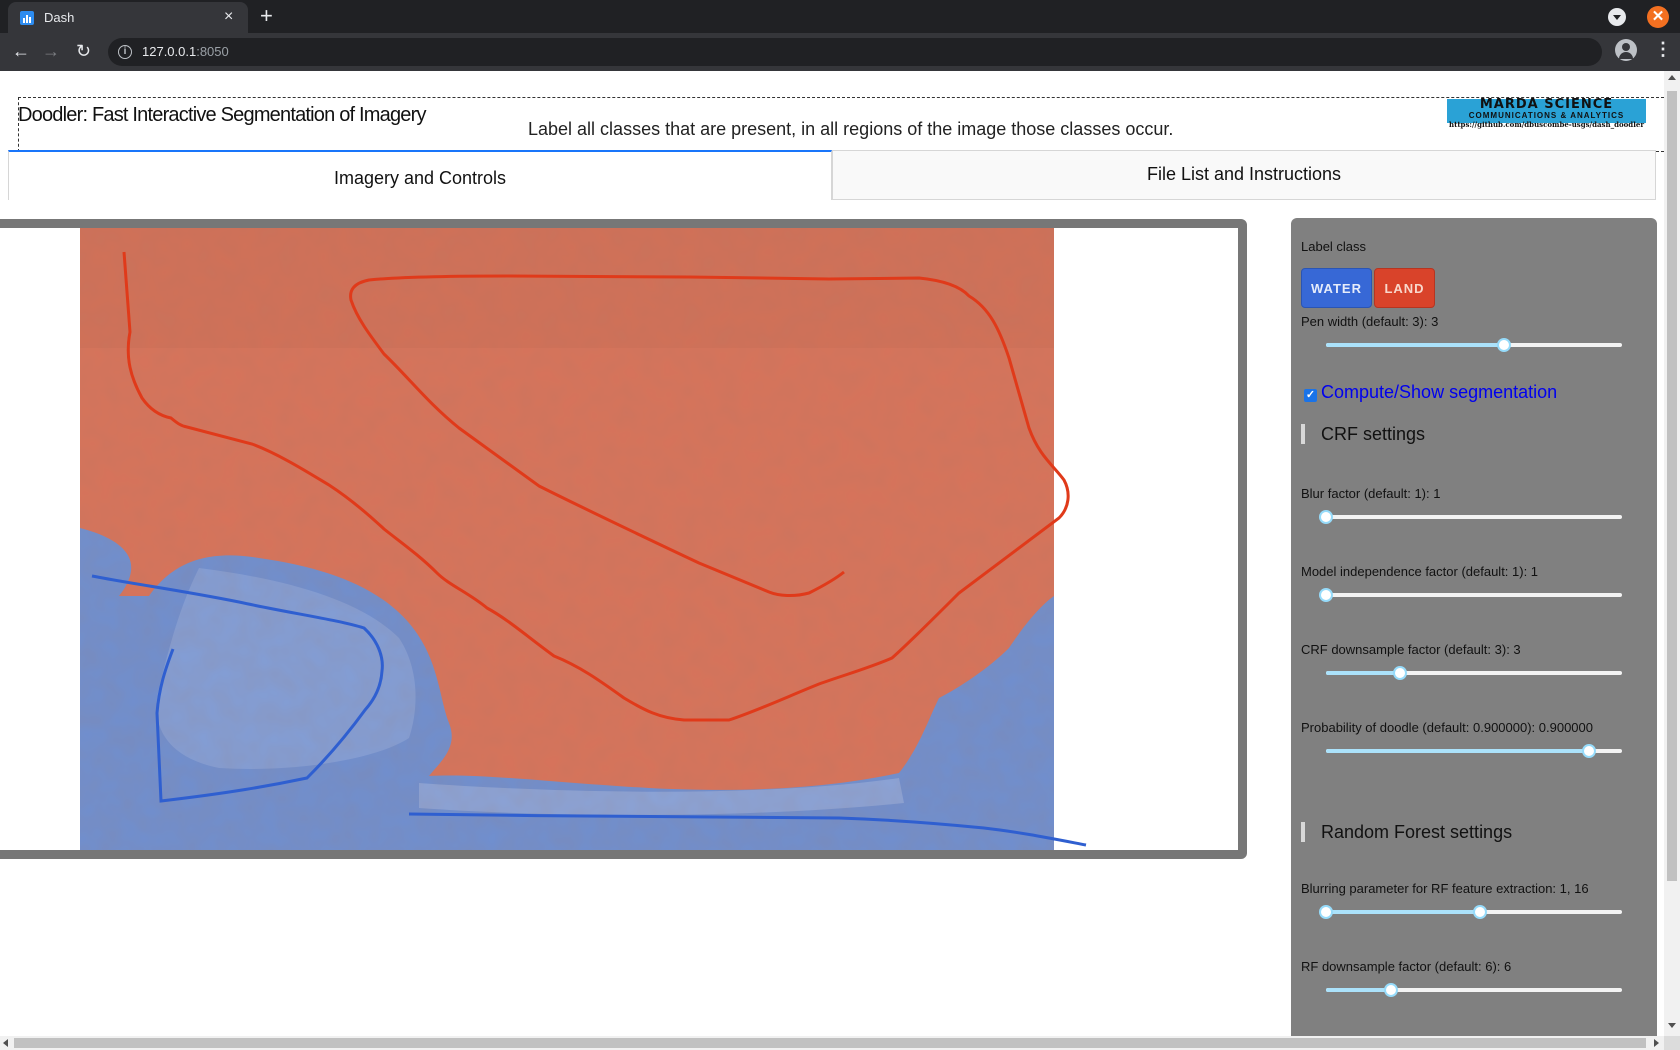 The width and height of the screenshot is (1680, 1050). What do you see at coordinates (1617, 17) in the screenshot?
I see `tab-search-icon` at bounding box center [1617, 17].